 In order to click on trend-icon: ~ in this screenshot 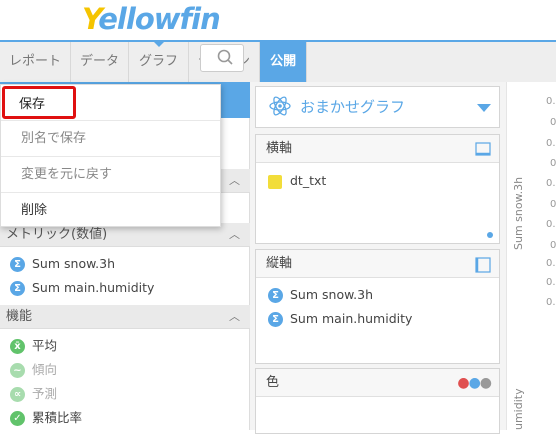, I will do `click(17, 370)`.